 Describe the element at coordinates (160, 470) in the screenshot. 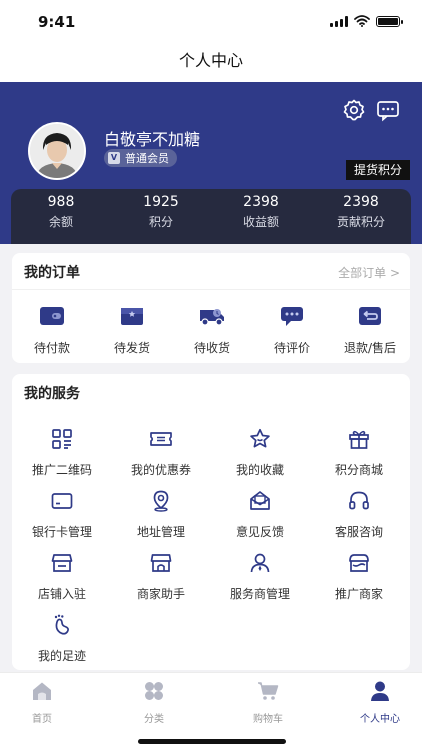

I see `service-label: 我的优惠券` at that location.